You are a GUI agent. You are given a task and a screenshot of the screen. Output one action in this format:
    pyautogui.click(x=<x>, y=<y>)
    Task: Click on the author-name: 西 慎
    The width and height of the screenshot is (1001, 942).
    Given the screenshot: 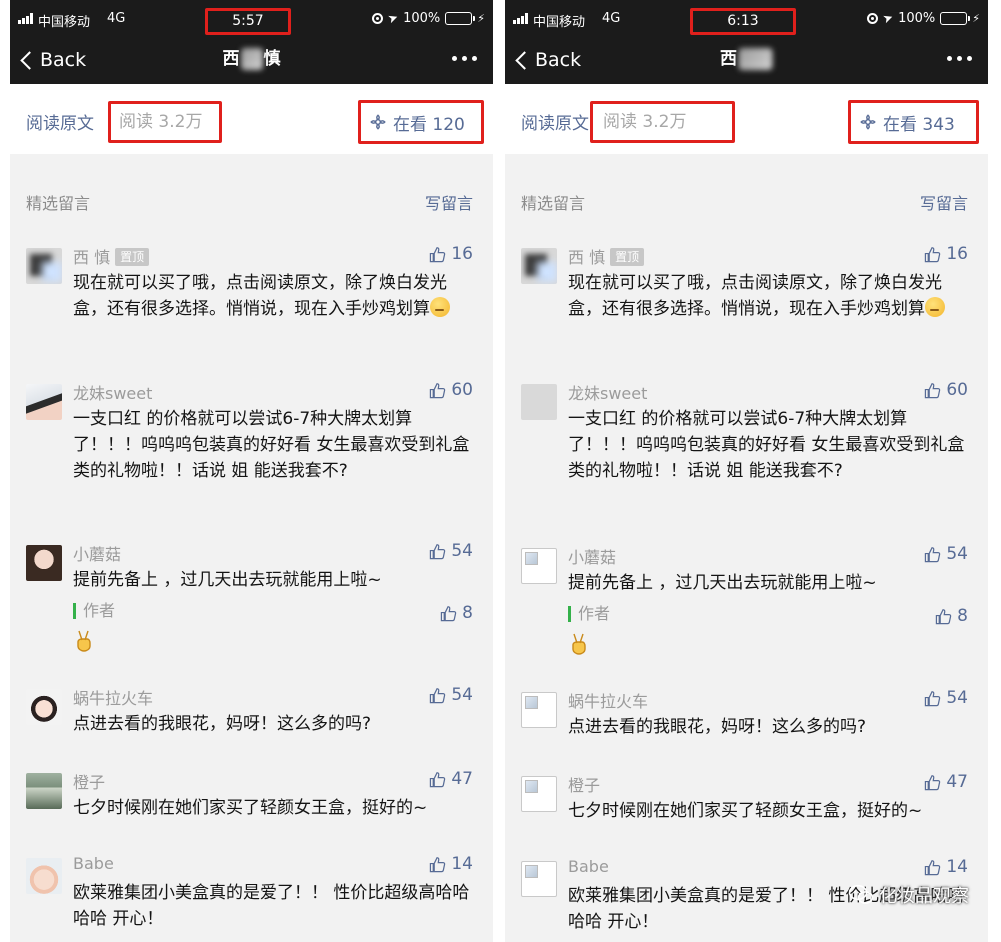 What is the action you would take?
    pyautogui.click(x=92, y=257)
    